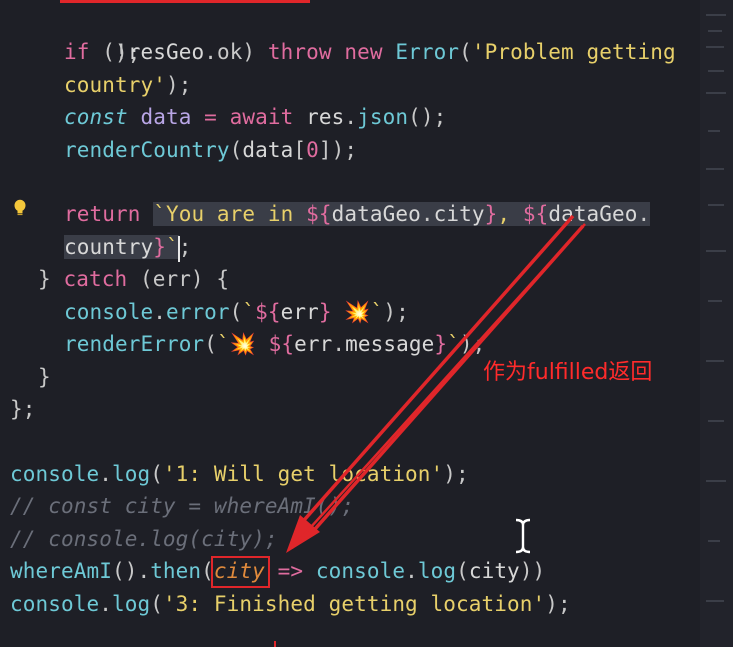 The image size is (733, 647). What do you see at coordinates (523, 536) in the screenshot?
I see `text-cursor-icon` at bounding box center [523, 536].